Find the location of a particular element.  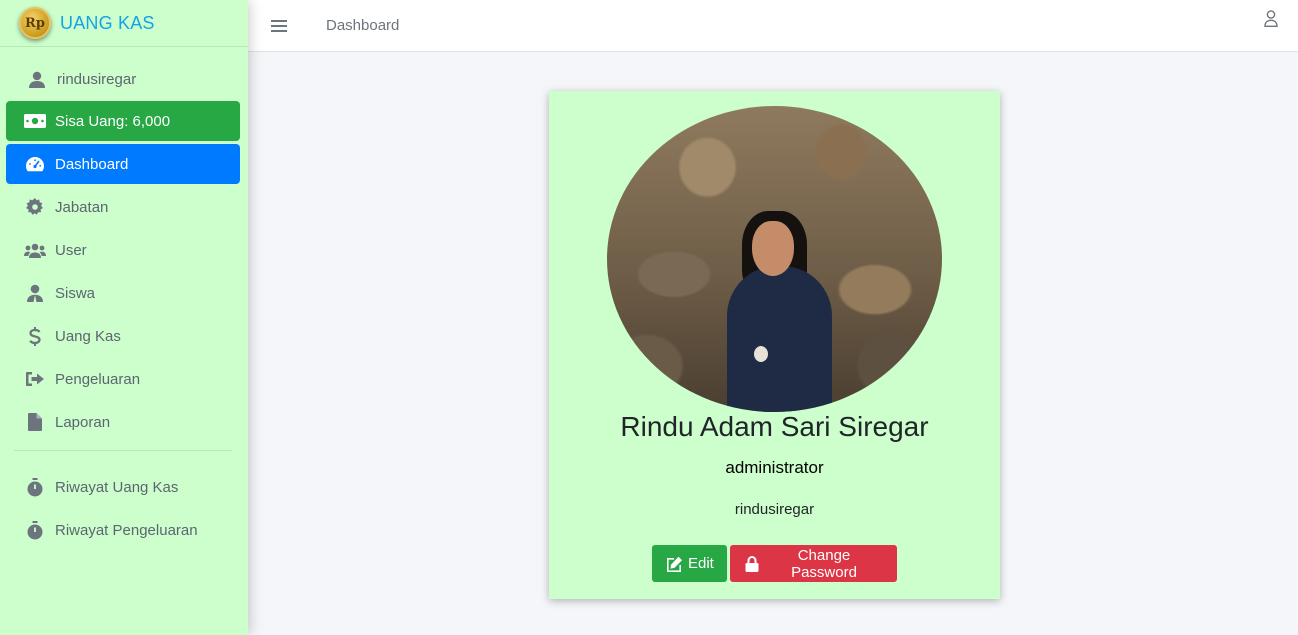

page-title: Dashboard is located at coordinates (362, 25).